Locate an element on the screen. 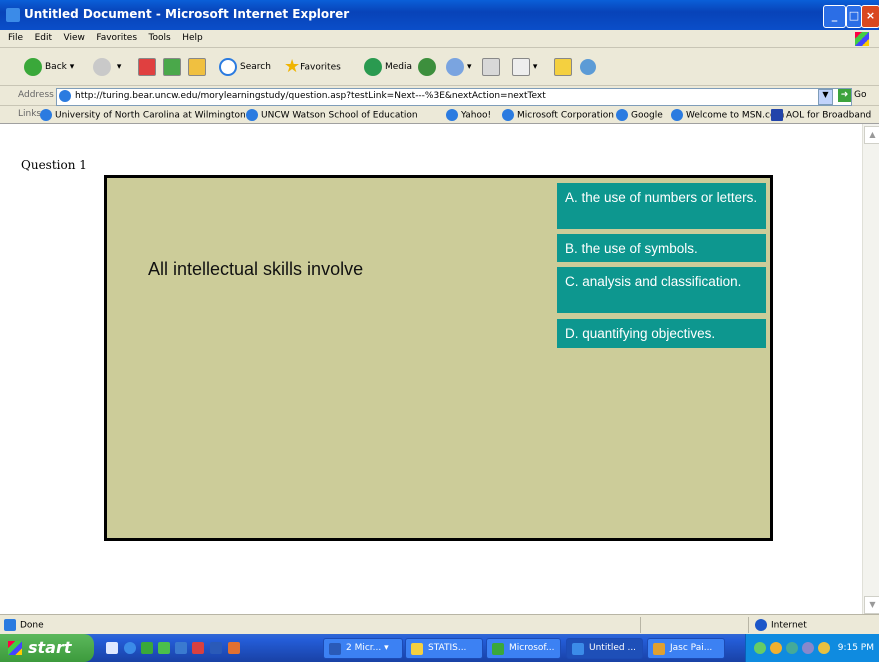 Image resolution: width=879 pixels, height=662 pixels. address-dropdown: ▼ is located at coordinates (825, 97).